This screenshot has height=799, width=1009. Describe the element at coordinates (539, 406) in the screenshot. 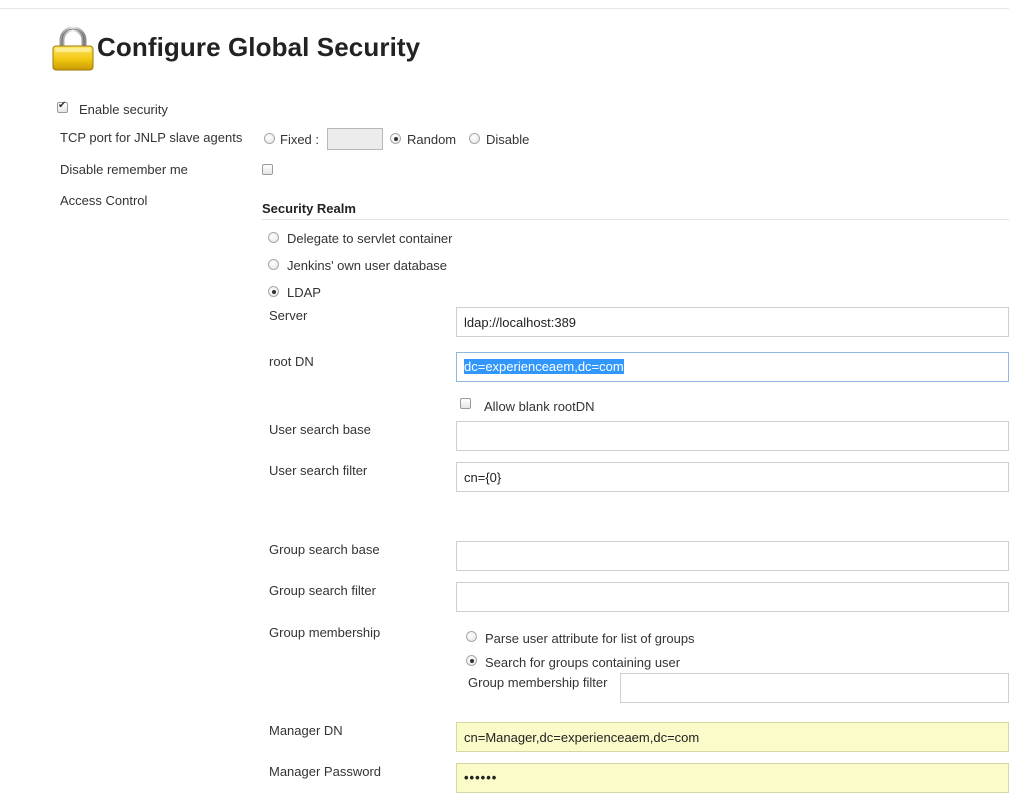

I see `allow-blank-rootdn-label: Allow blank rootDN` at that location.